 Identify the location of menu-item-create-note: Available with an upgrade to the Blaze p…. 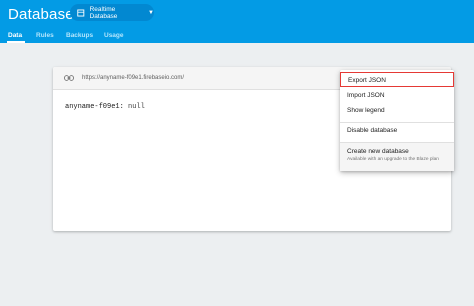
(393, 159).